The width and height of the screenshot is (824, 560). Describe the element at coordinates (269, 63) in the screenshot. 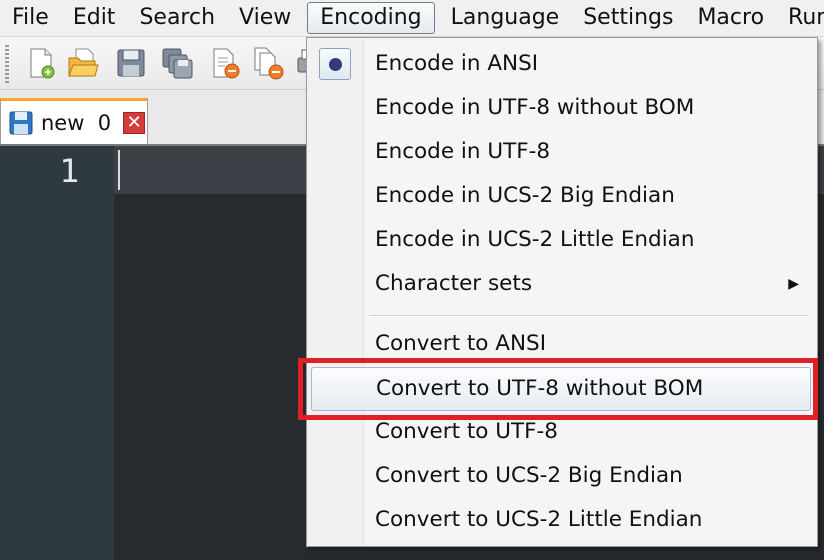

I see `close-all-icon` at that location.